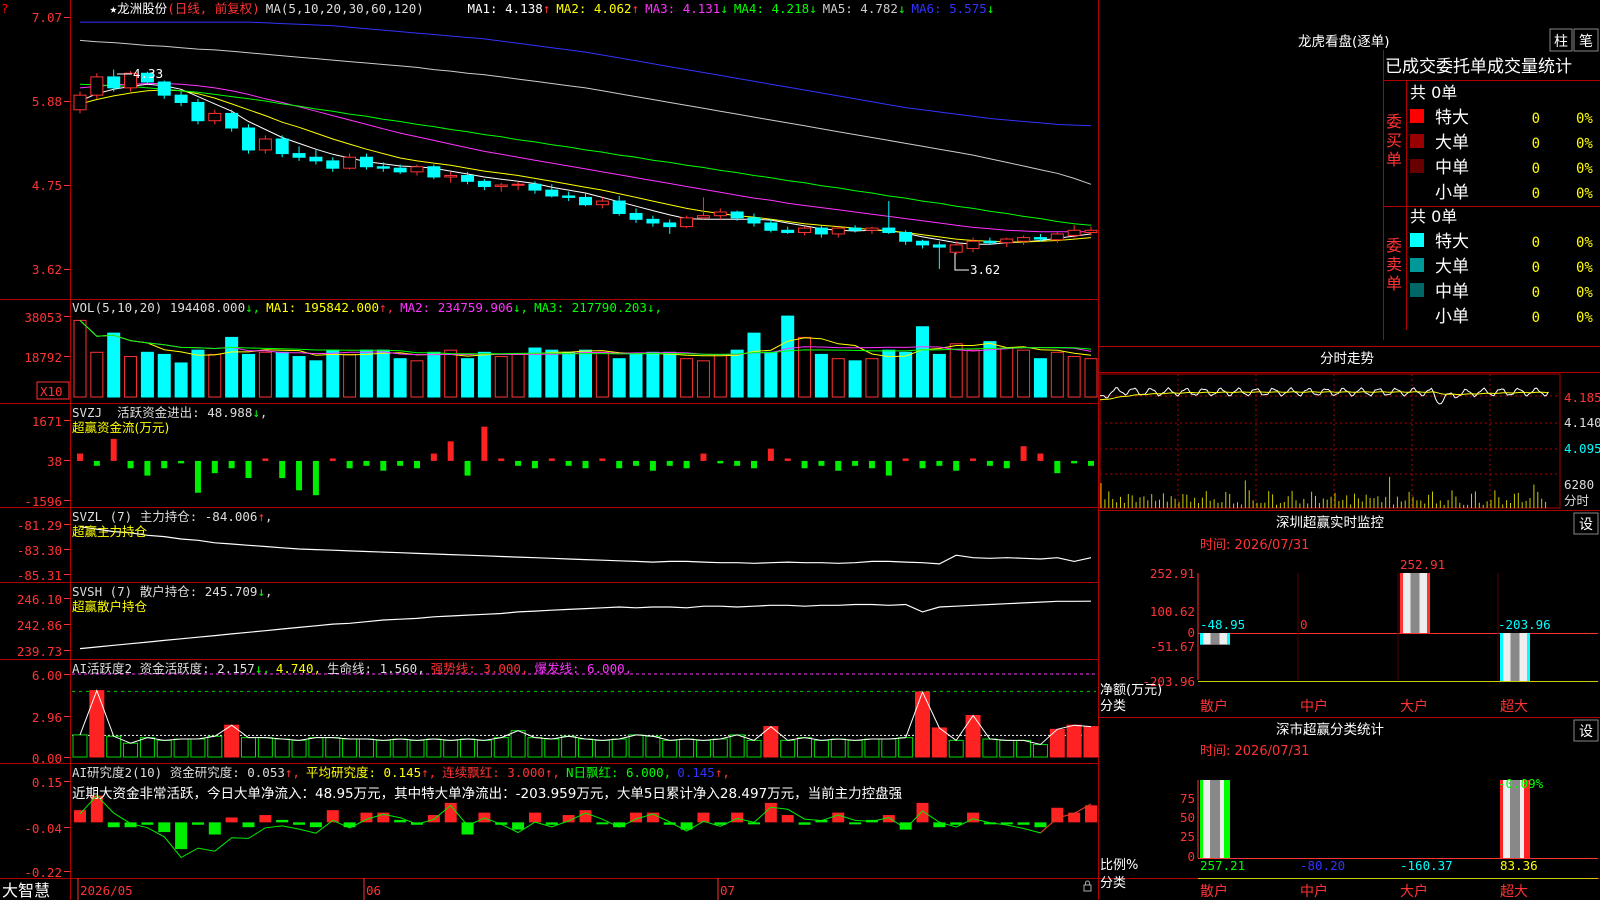 The width and height of the screenshot is (1600, 900). What do you see at coordinates (1330, 441) in the screenshot?
I see `intraday-chart` at bounding box center [1330, 441].